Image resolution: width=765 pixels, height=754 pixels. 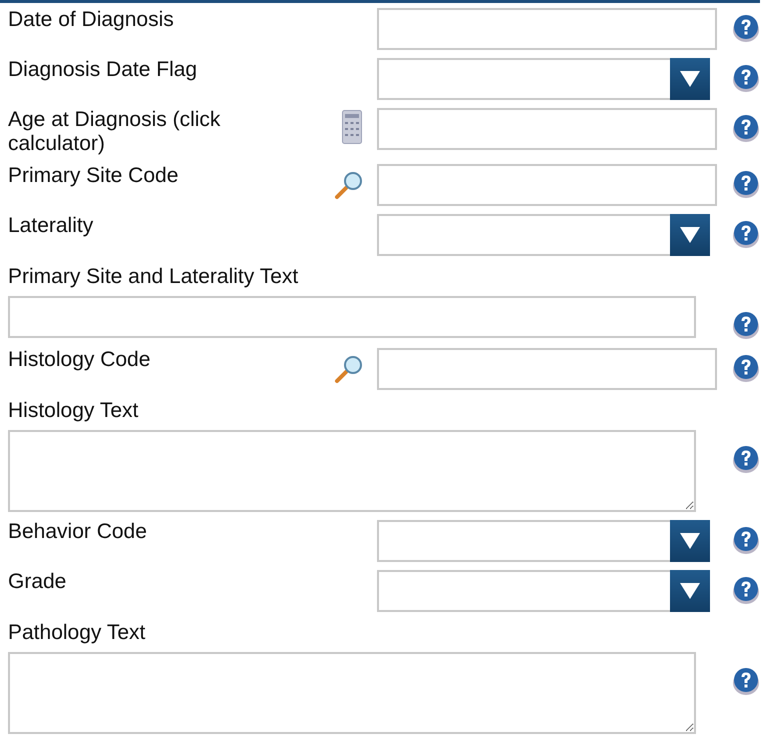 I want to click on field-label: Primary Site Code, so click(x=94, y=176).